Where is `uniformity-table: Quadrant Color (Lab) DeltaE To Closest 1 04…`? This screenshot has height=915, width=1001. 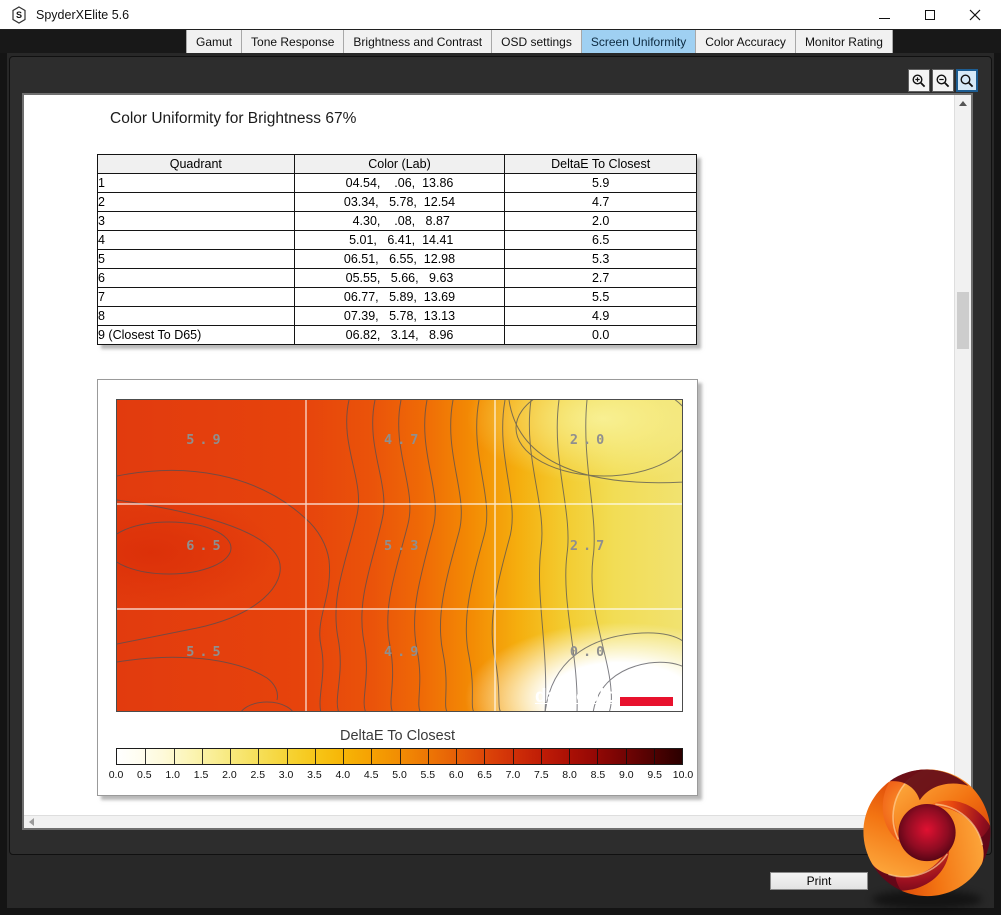 uniformity-table: Quadrant Color (Lab) DeltaE To Closest 1 04… is located at coordinates (397, 249).